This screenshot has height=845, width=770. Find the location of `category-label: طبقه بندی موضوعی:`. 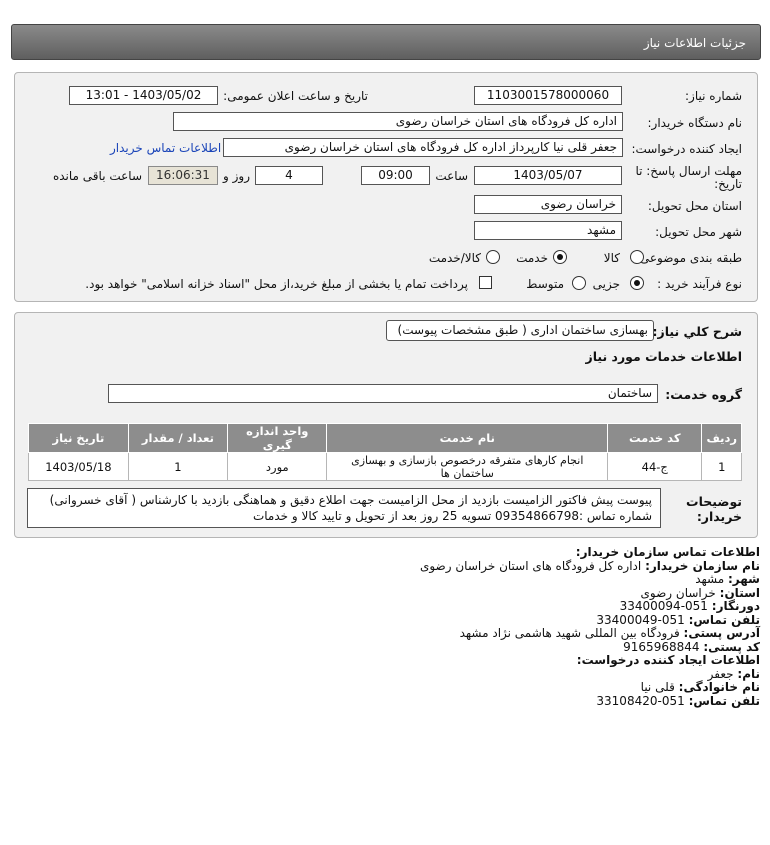

category-label: طبقه بندی موضوعی: is located at coordinates (688, 258).